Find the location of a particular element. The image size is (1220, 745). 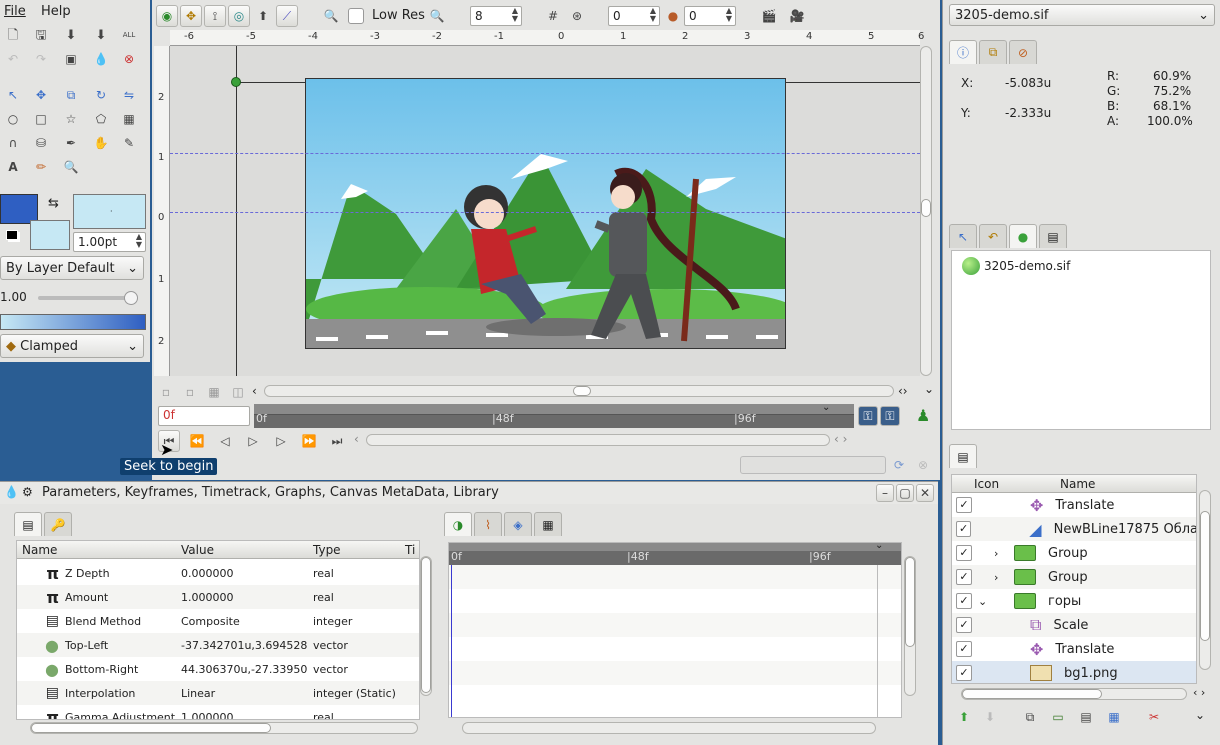

tab-sets: ▤ is located at coordinates (1053, 236).